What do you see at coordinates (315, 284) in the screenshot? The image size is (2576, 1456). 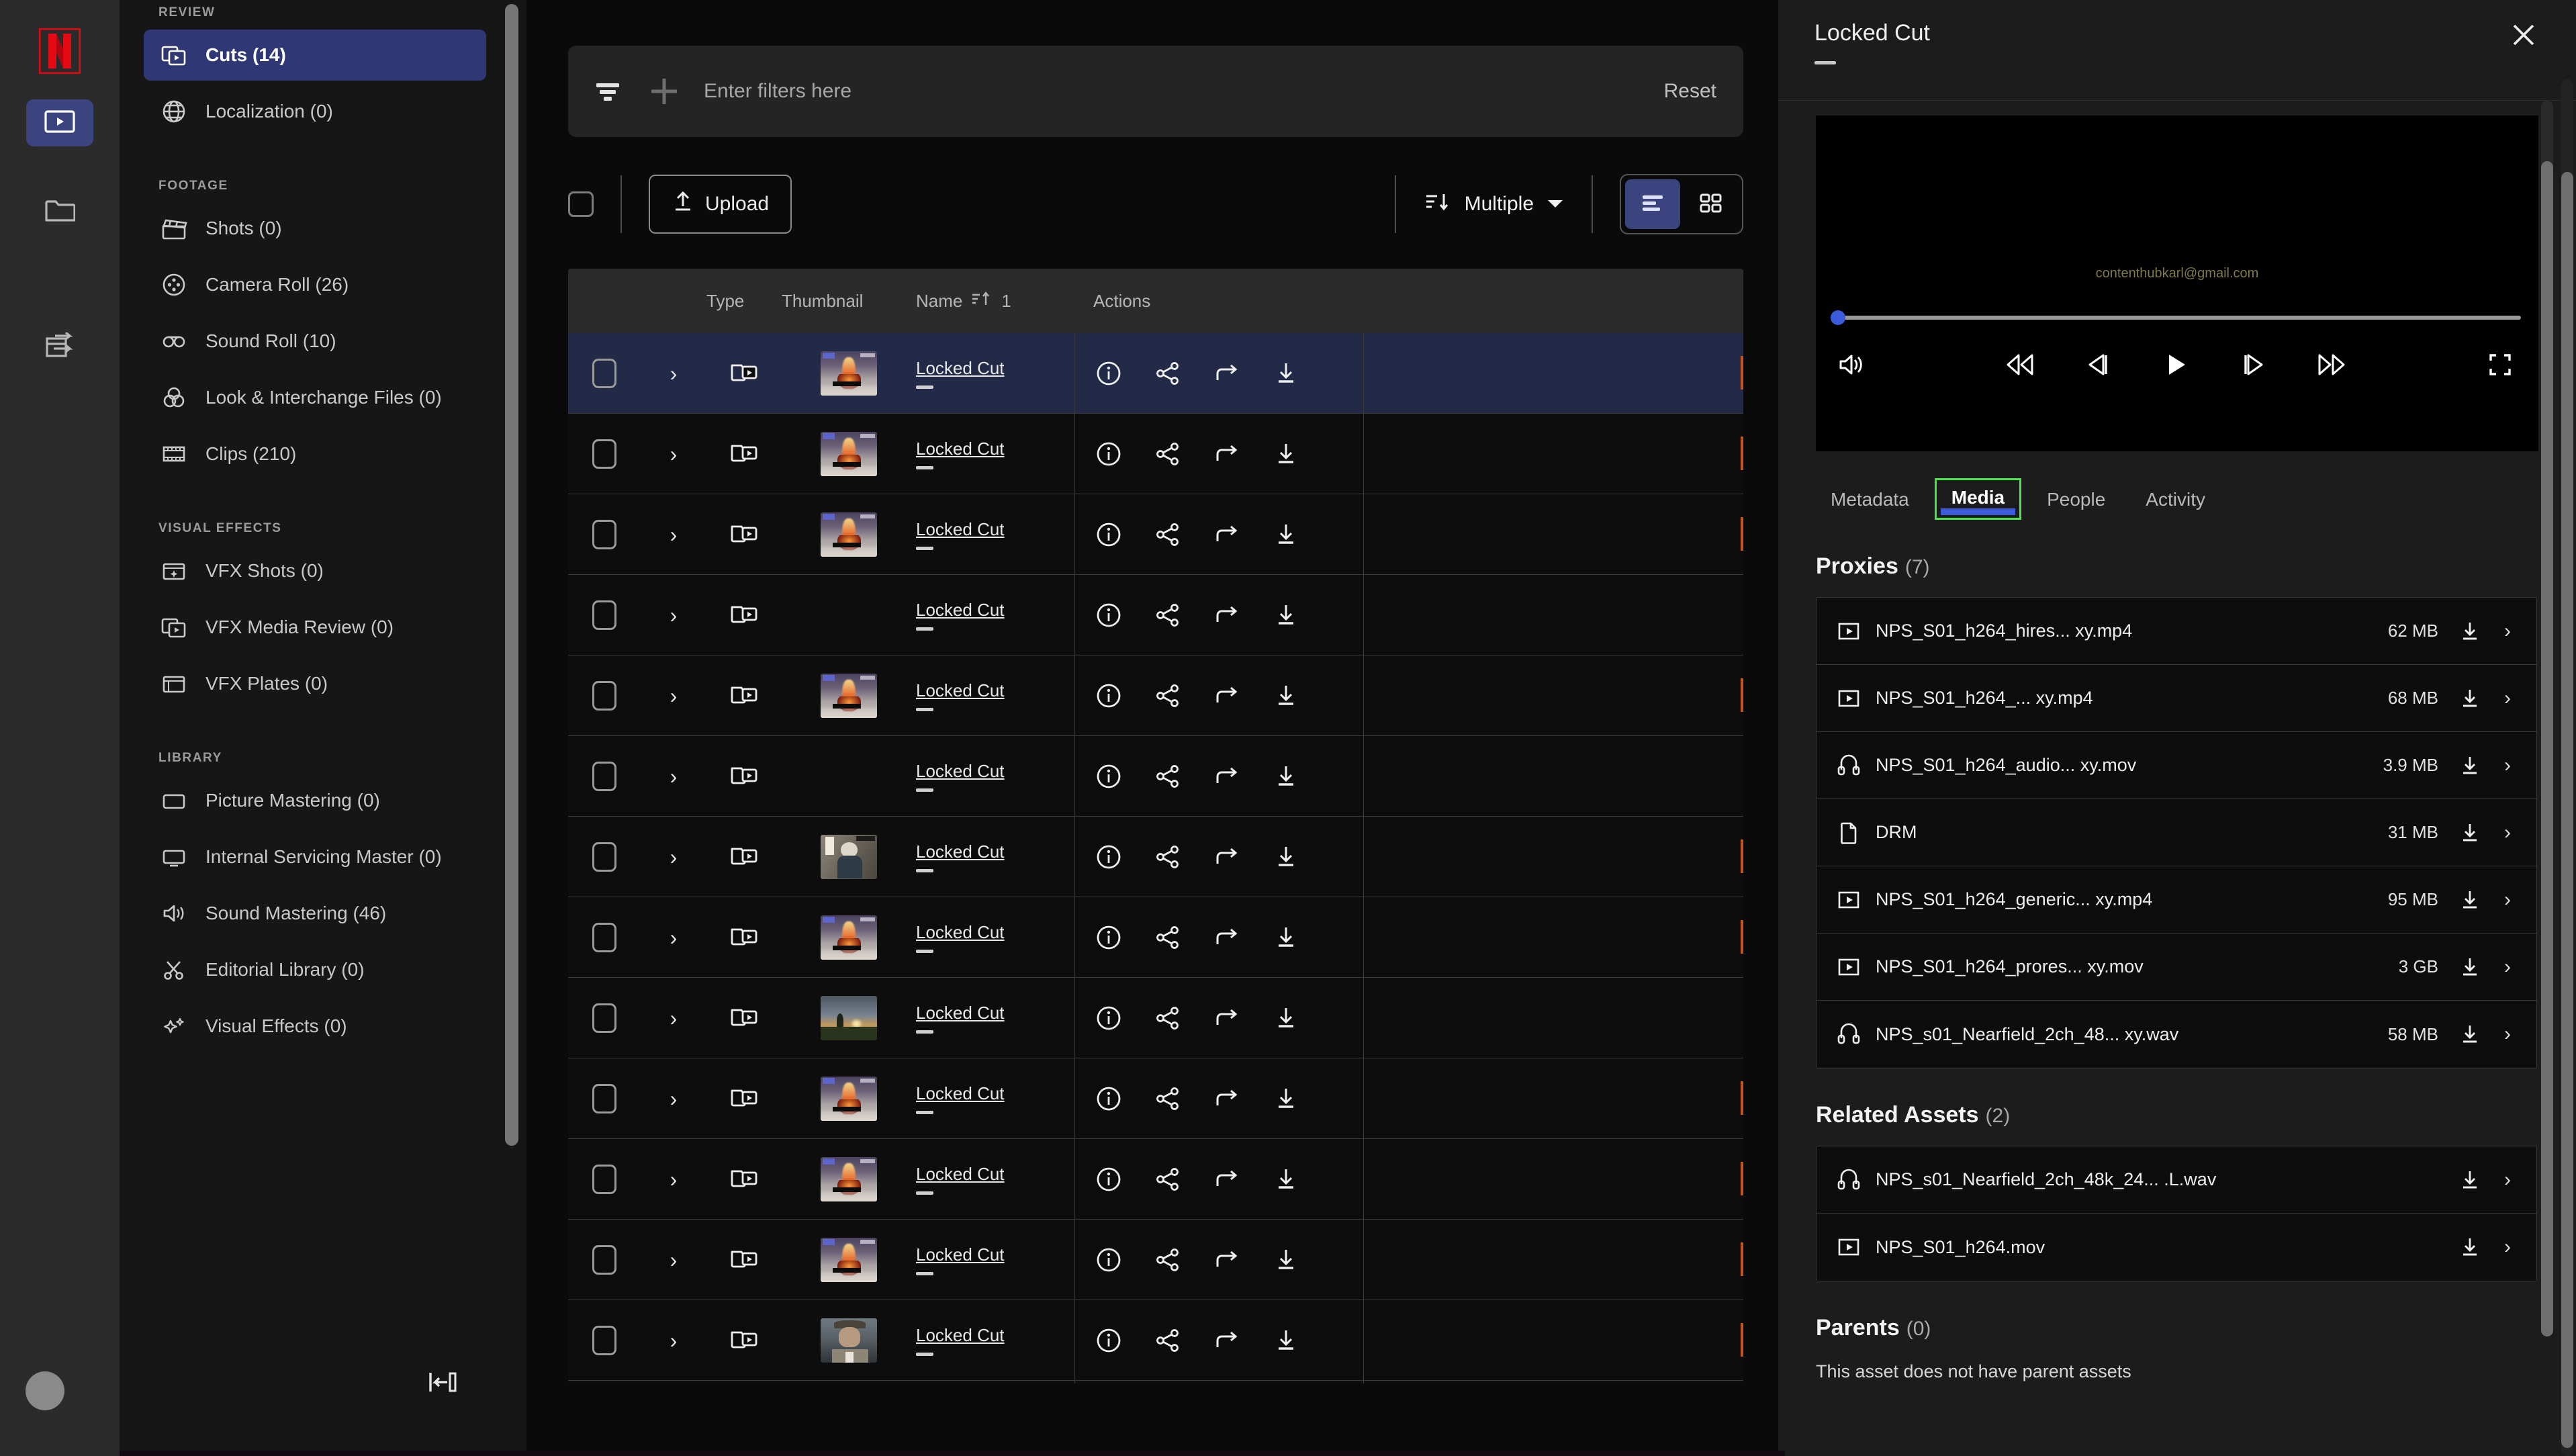 I see `sidebar-item-camera-roll: Camera Roll (26)` at bounding box center [315, 284].